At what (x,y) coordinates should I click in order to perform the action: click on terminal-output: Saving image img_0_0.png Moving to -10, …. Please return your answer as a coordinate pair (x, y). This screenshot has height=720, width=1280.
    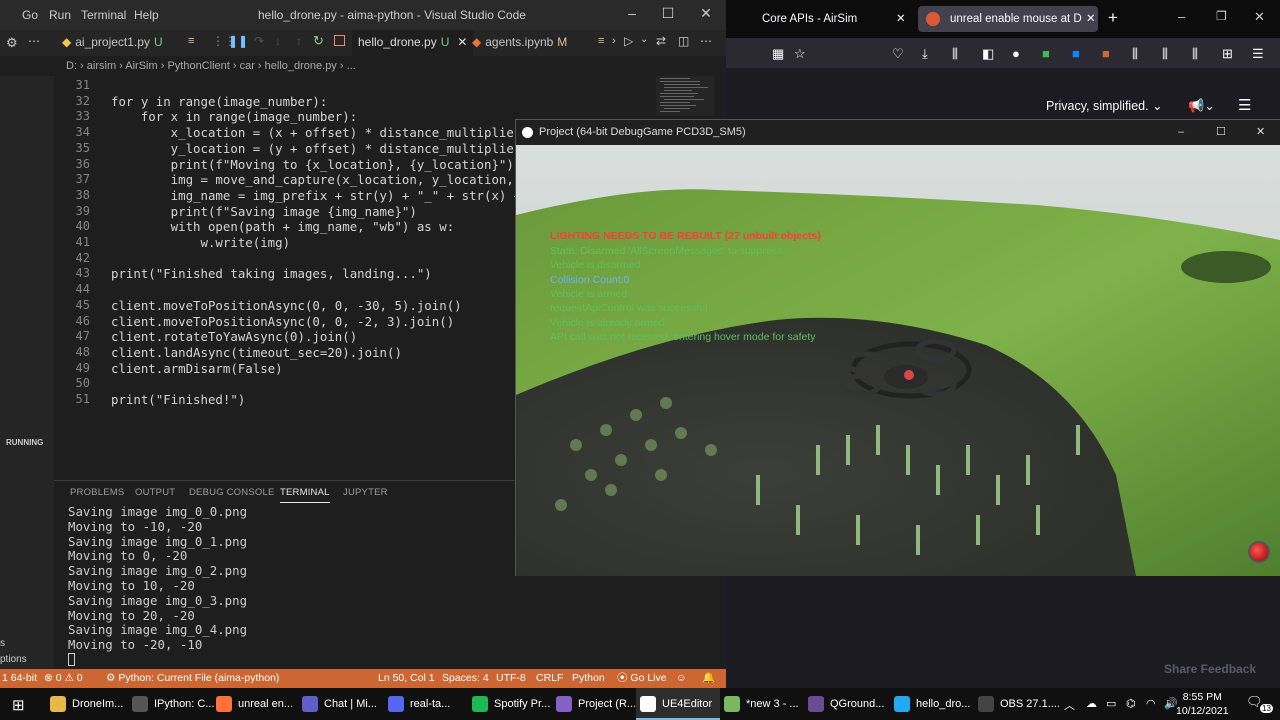
    Looking at the image, I should click on (157, 578).